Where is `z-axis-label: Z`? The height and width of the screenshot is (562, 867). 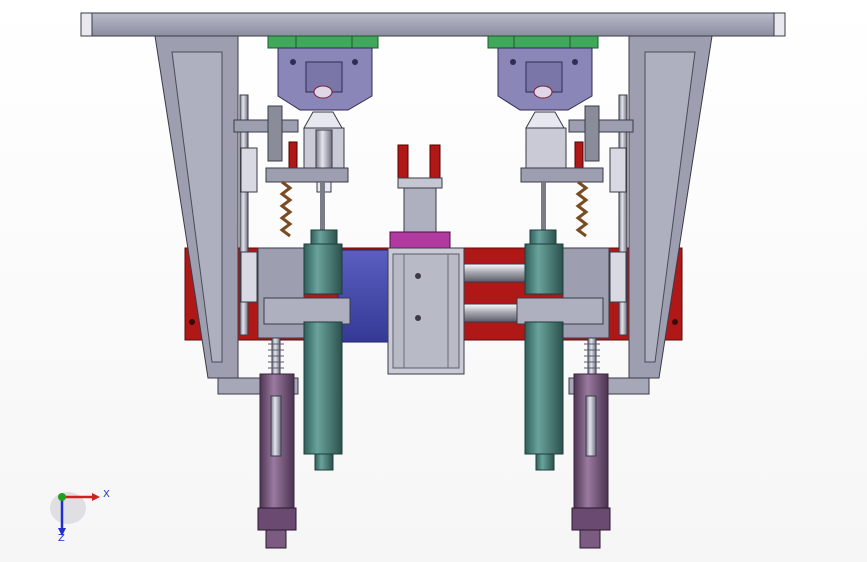 z-axis-label: Z is located at coordinates (61, 538).